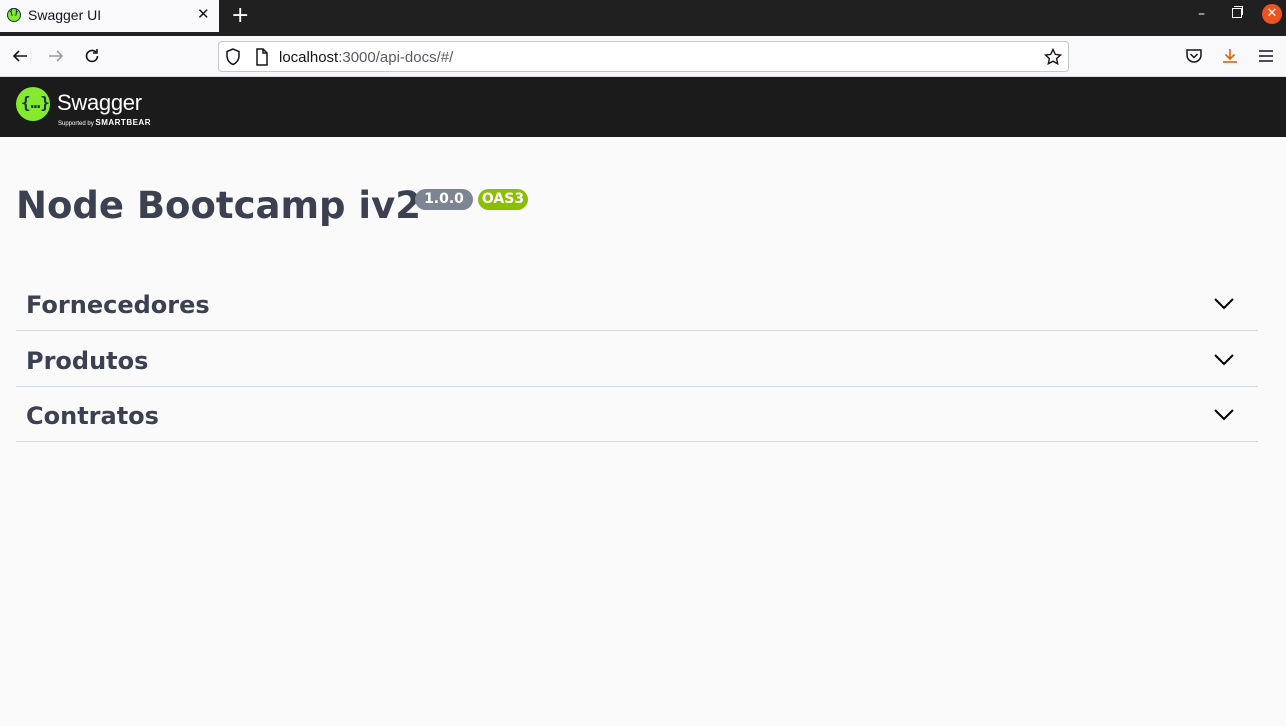 The image size is (1286, 726). What do you see at coordinates (109, 16) in the screenshot?
I see `browser-tab-active: {} Swagger UI ✕` at bounding box center [109, 16].